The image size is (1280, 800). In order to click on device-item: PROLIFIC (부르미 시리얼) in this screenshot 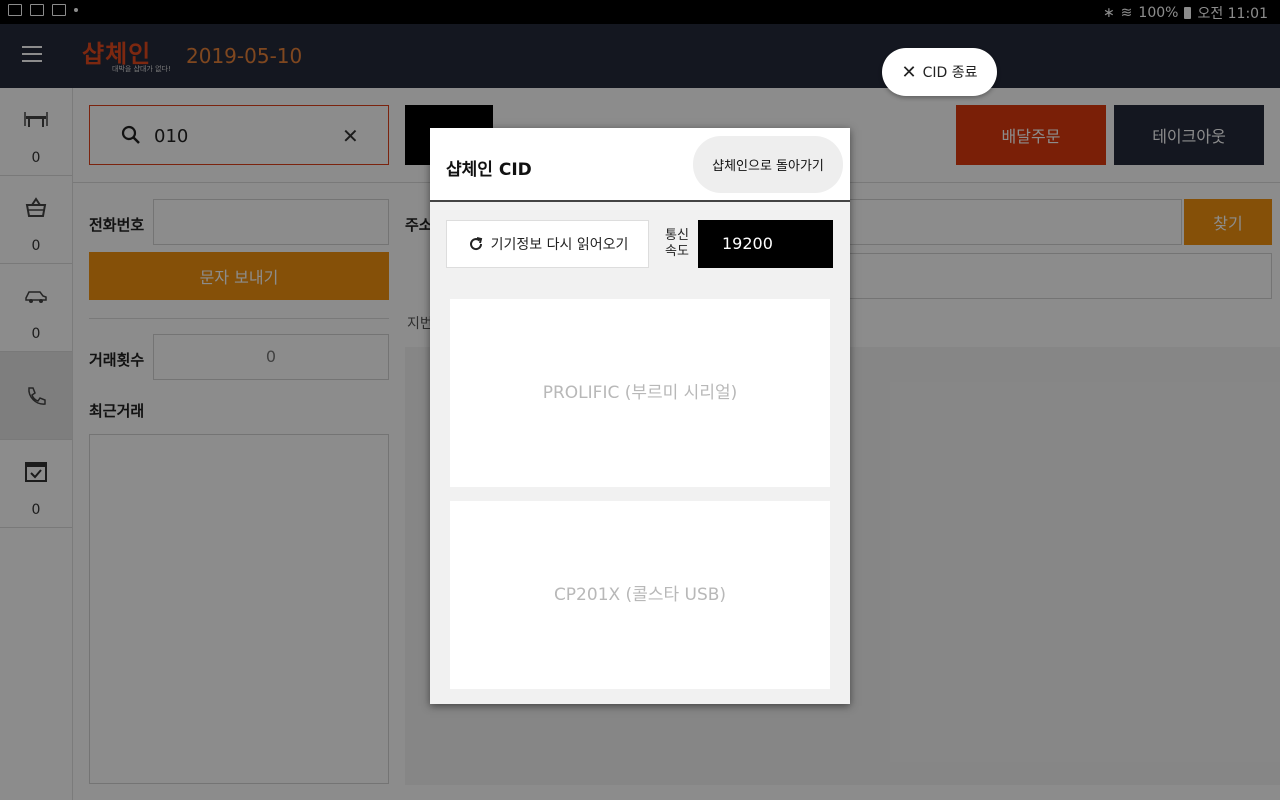, I will do `click(640, 393)`.